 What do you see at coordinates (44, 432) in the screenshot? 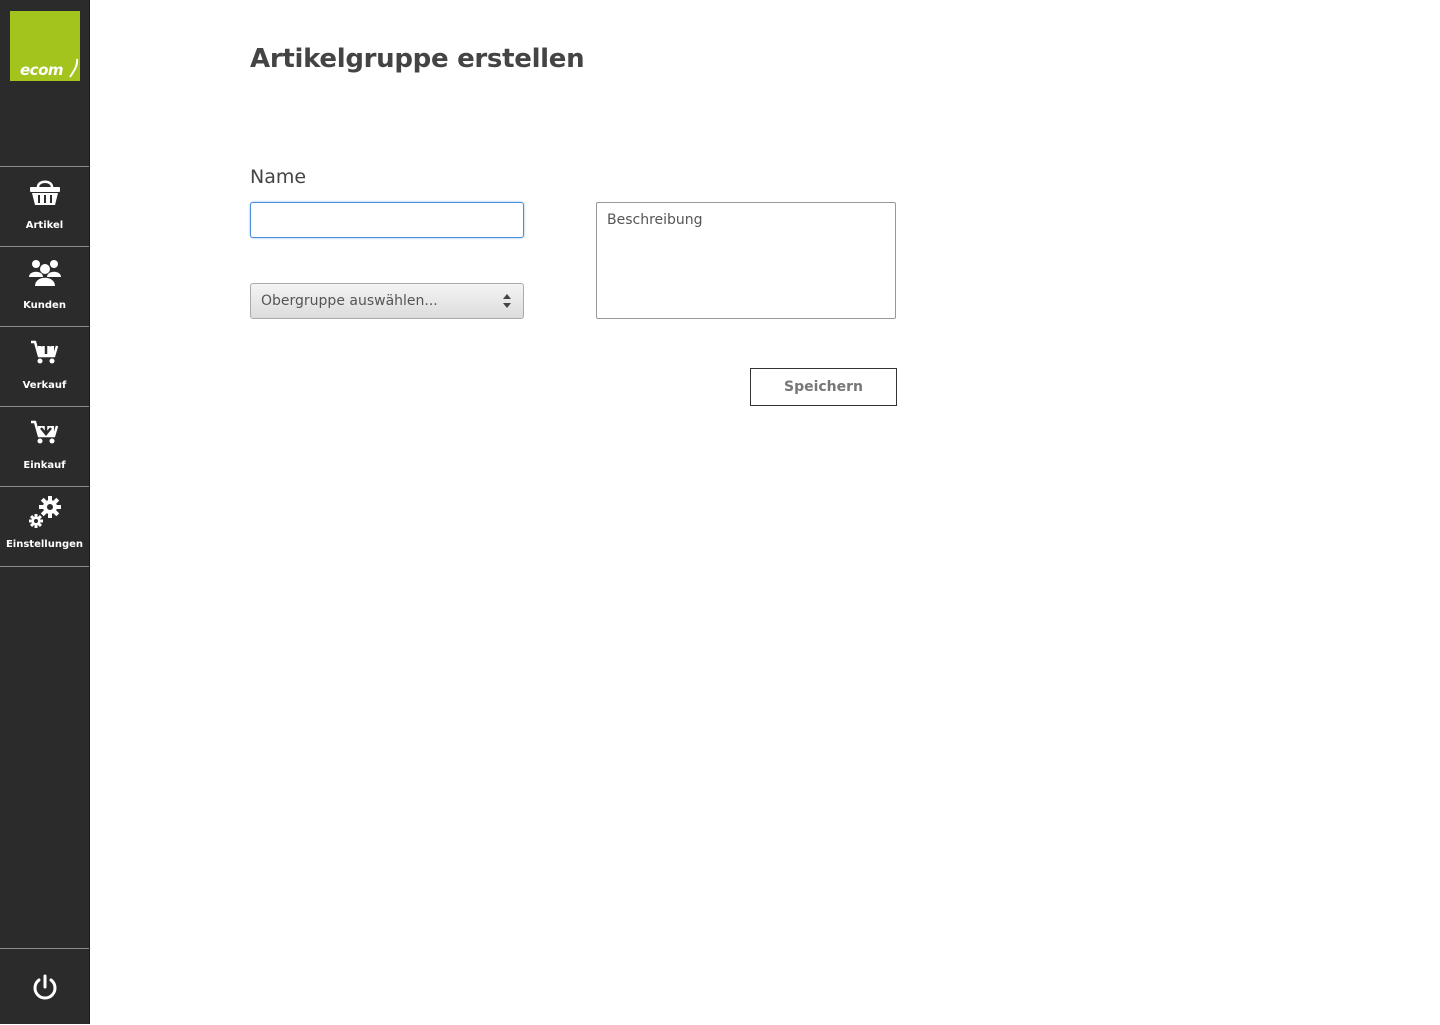
I see `cart-download-icon` at bounding box center [44, 432].